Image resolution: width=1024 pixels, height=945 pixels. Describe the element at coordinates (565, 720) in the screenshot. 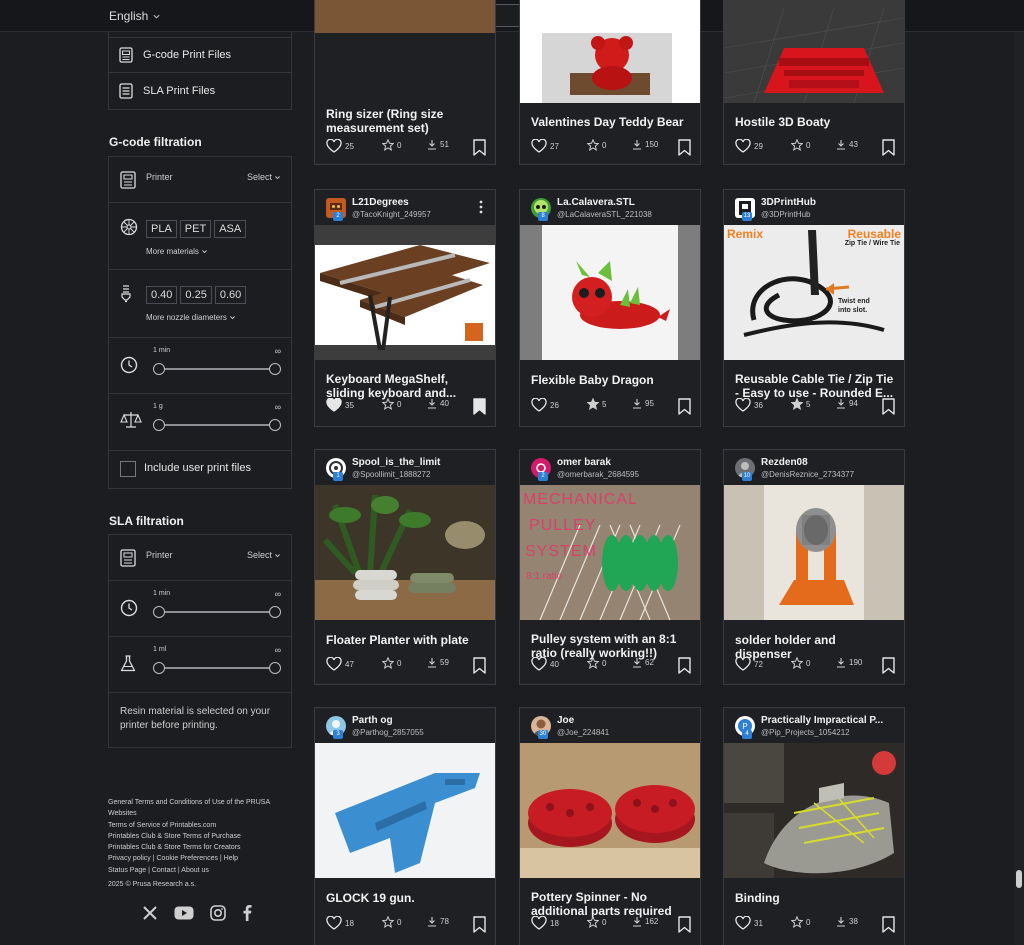

I see `author-name: Joe` at that location.